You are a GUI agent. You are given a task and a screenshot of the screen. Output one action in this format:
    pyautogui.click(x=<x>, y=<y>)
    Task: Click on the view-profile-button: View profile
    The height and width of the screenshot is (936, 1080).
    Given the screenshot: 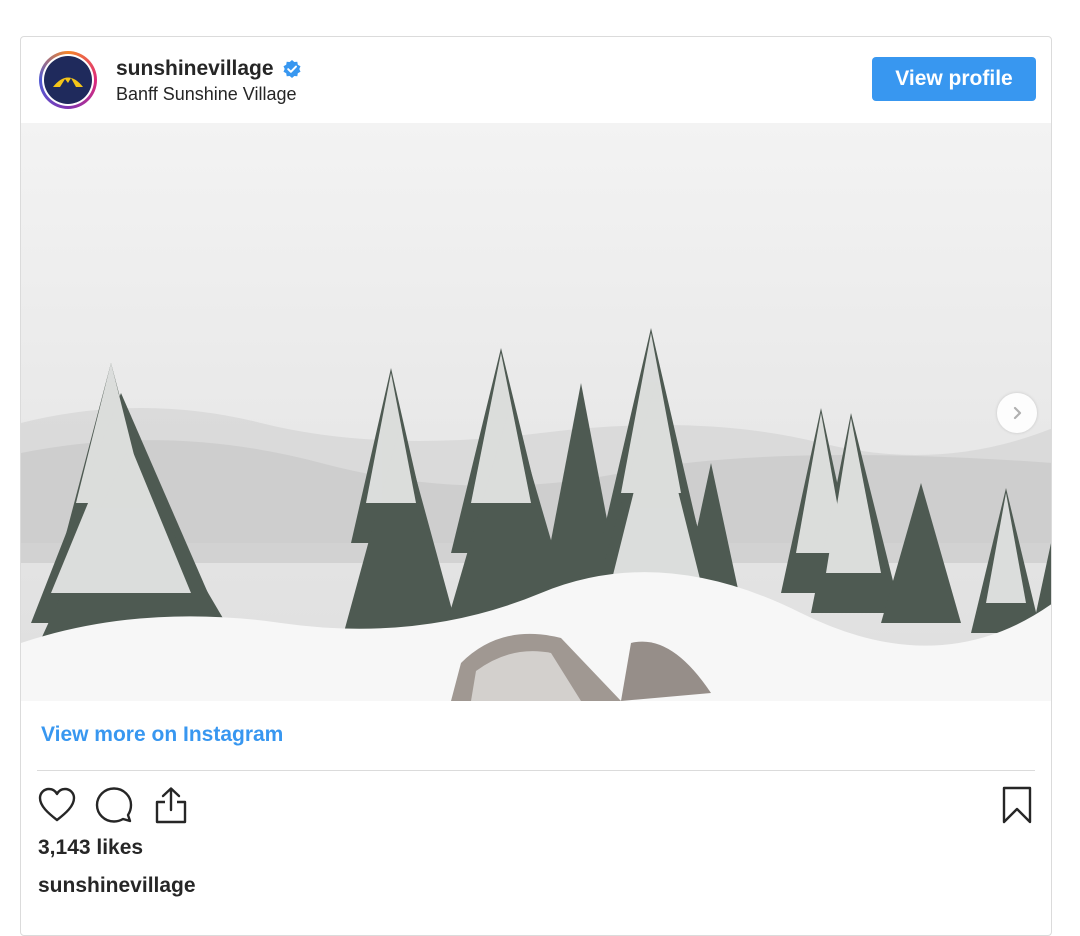 What is the action you would take?
    pyautogui.click(x=954, y=79)
    